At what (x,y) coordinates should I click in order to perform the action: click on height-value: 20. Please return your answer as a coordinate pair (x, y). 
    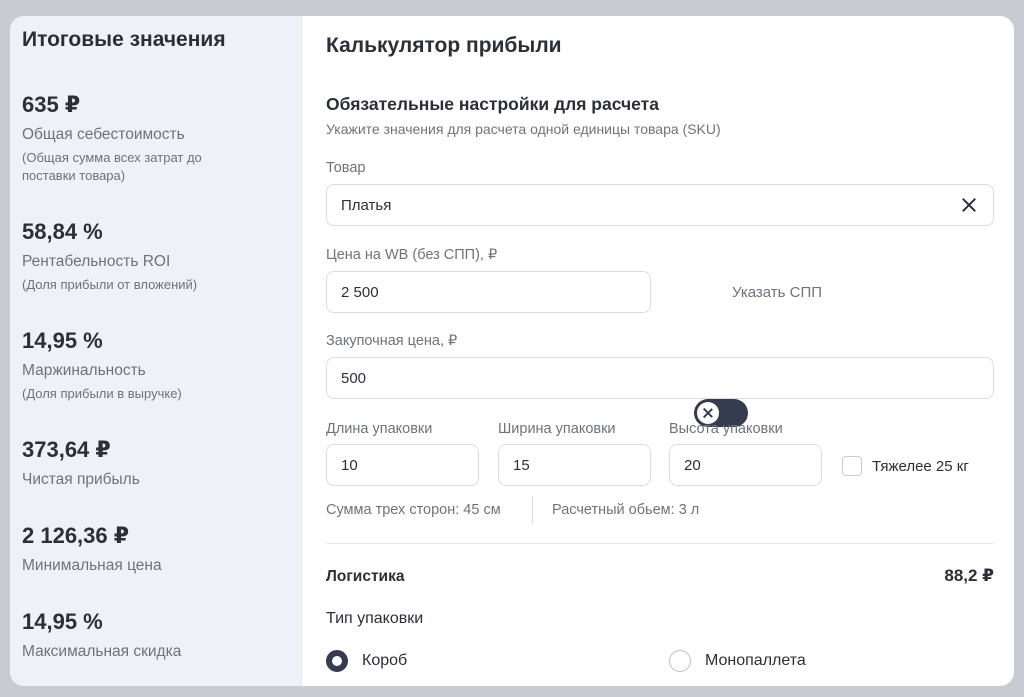
    Looking at the image, I should click on (692, 465).